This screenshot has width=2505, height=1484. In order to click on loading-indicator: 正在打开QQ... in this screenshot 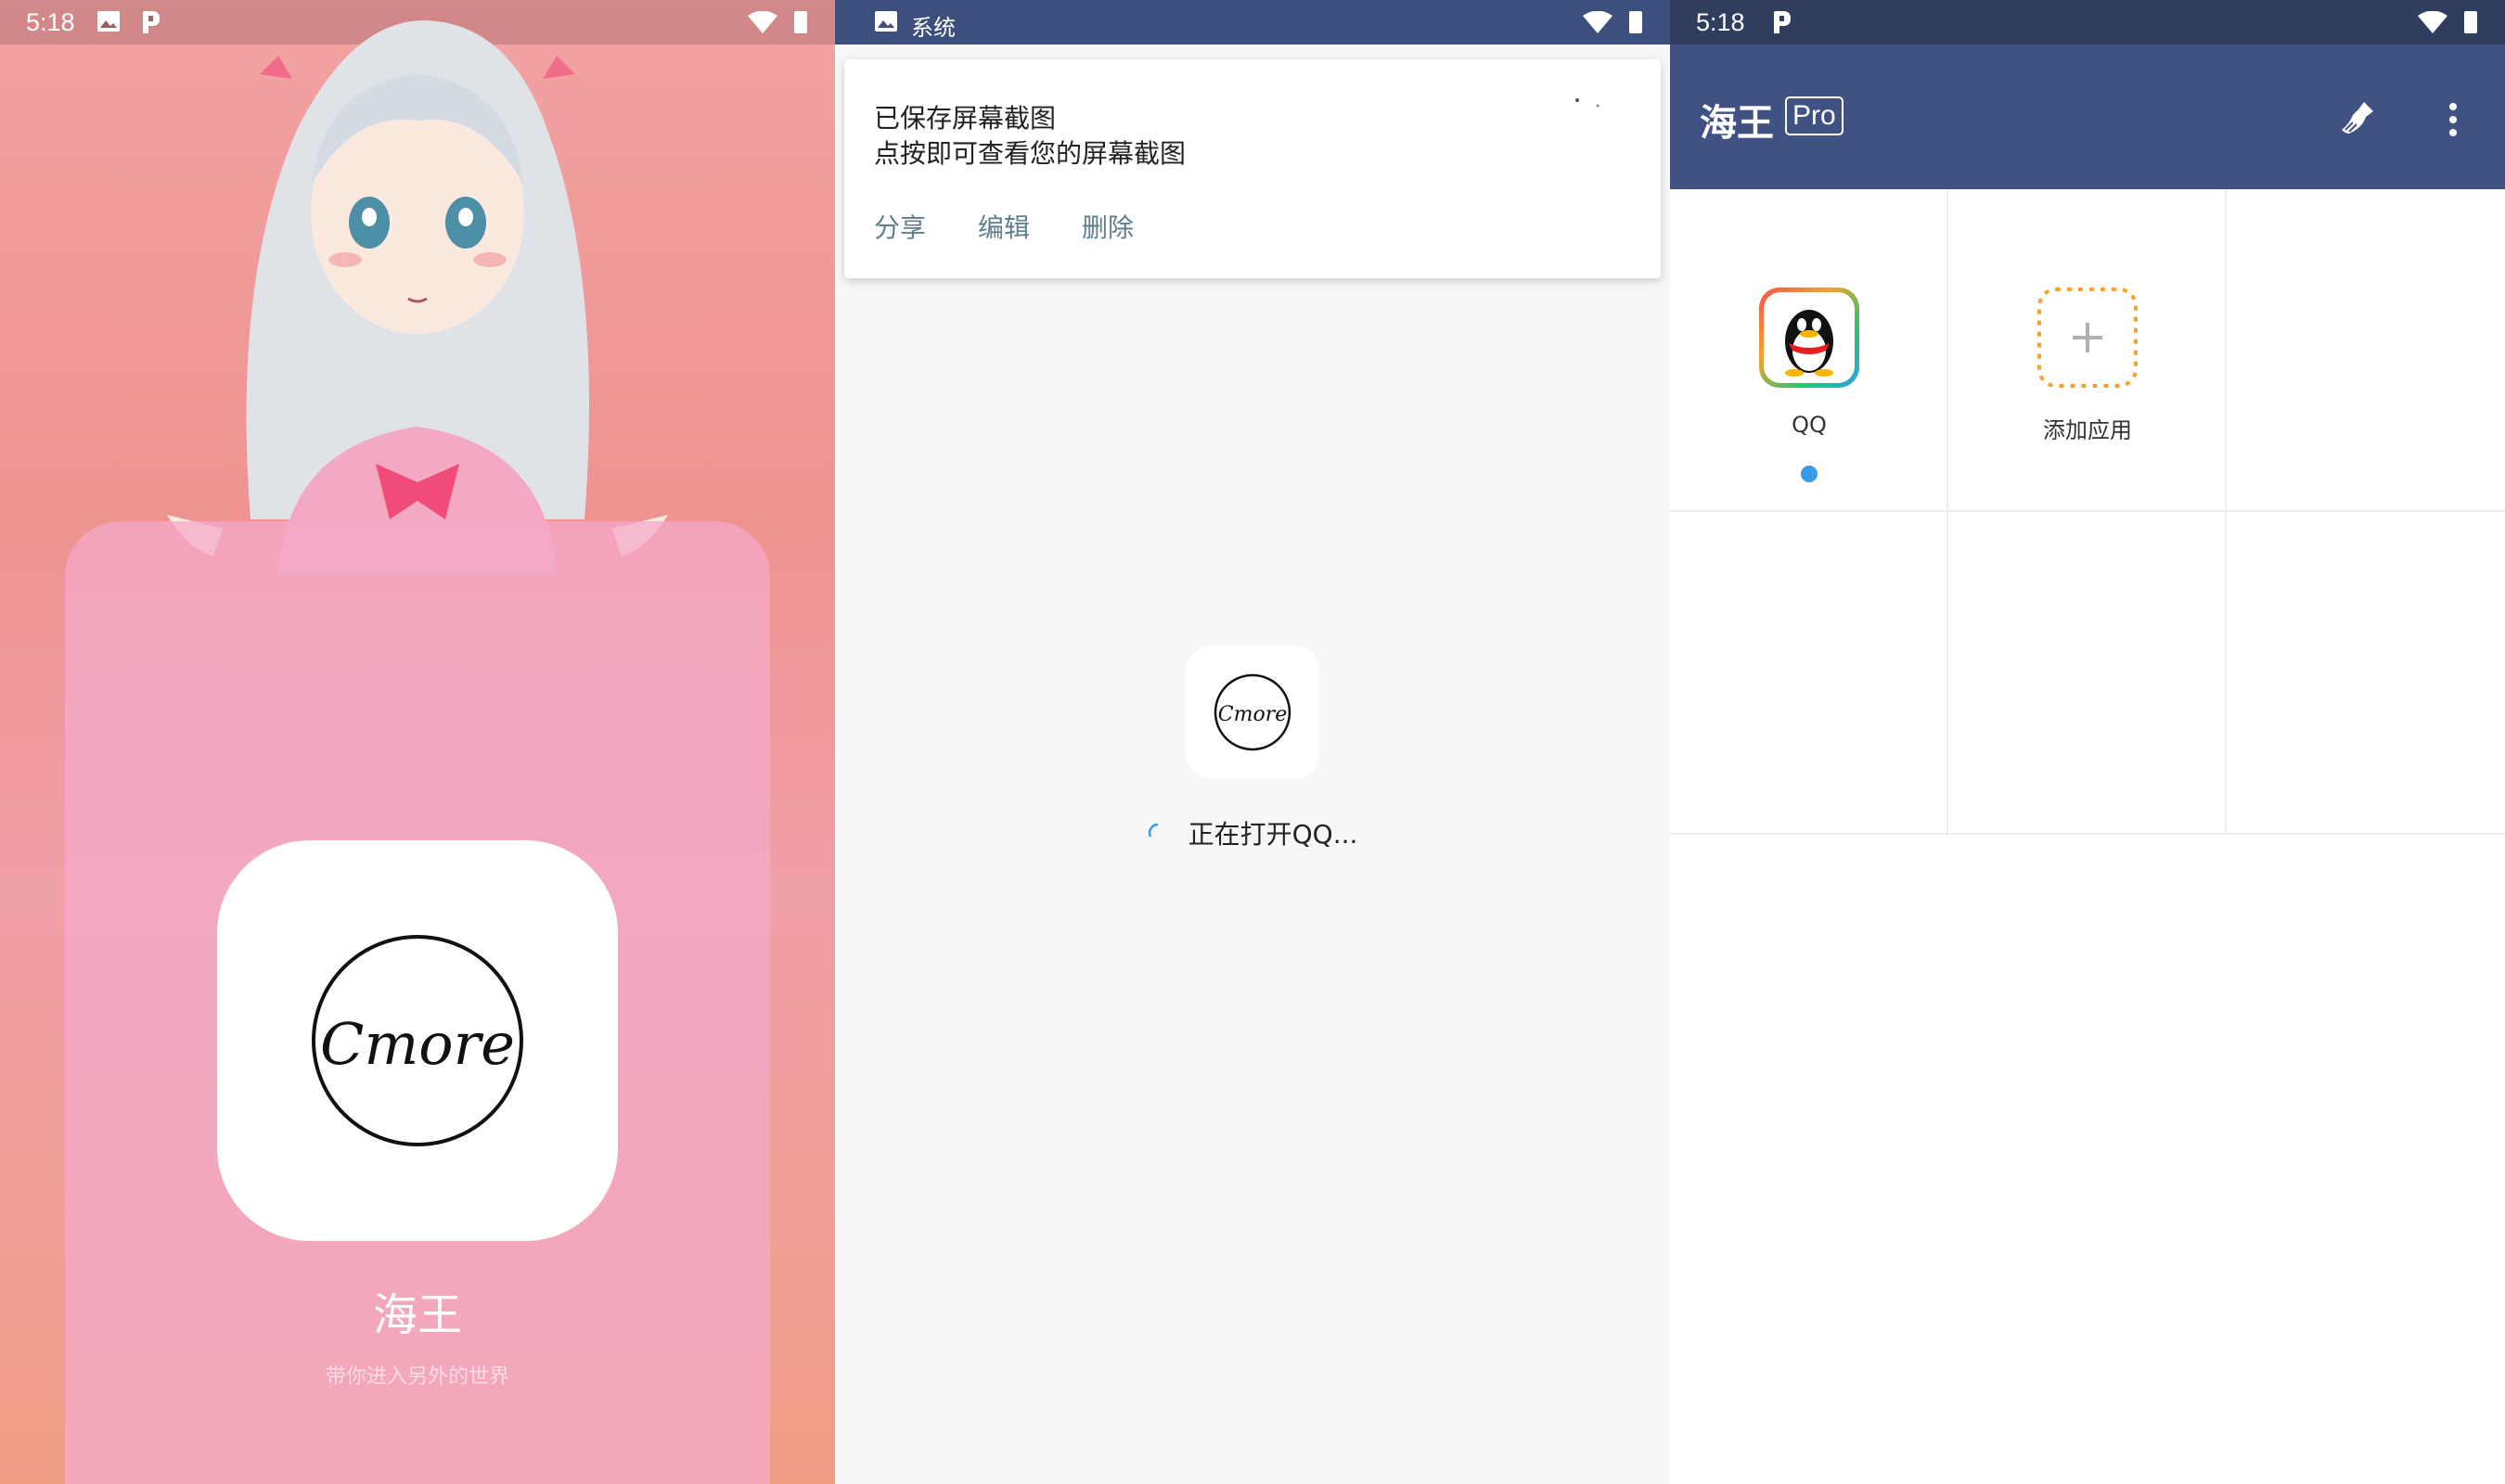, I will do `click(1252, 832)`.